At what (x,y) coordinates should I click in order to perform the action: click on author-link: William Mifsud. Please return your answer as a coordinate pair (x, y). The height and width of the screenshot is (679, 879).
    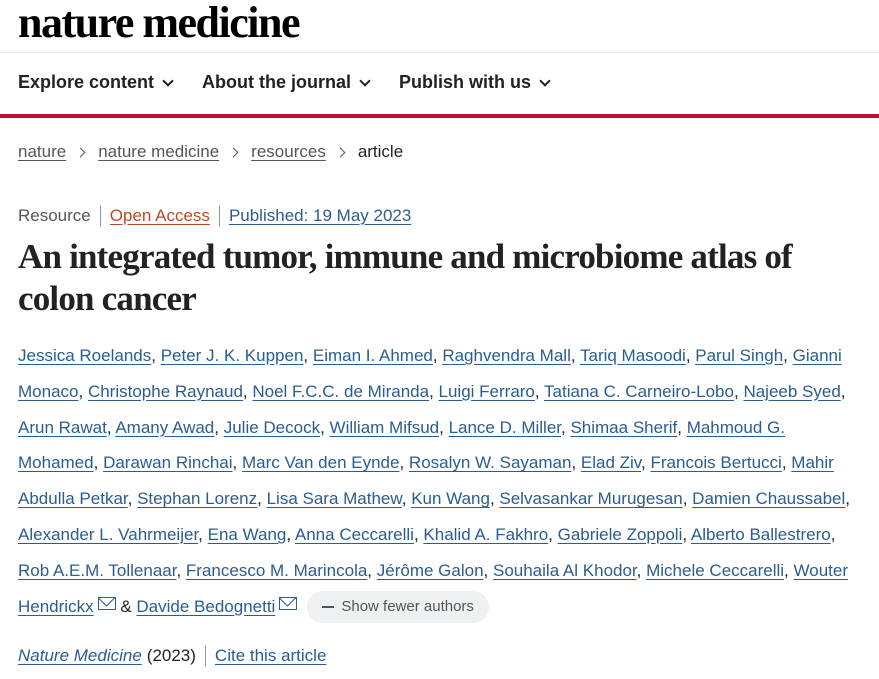
    Looking at the image, I should click on (385, 427).